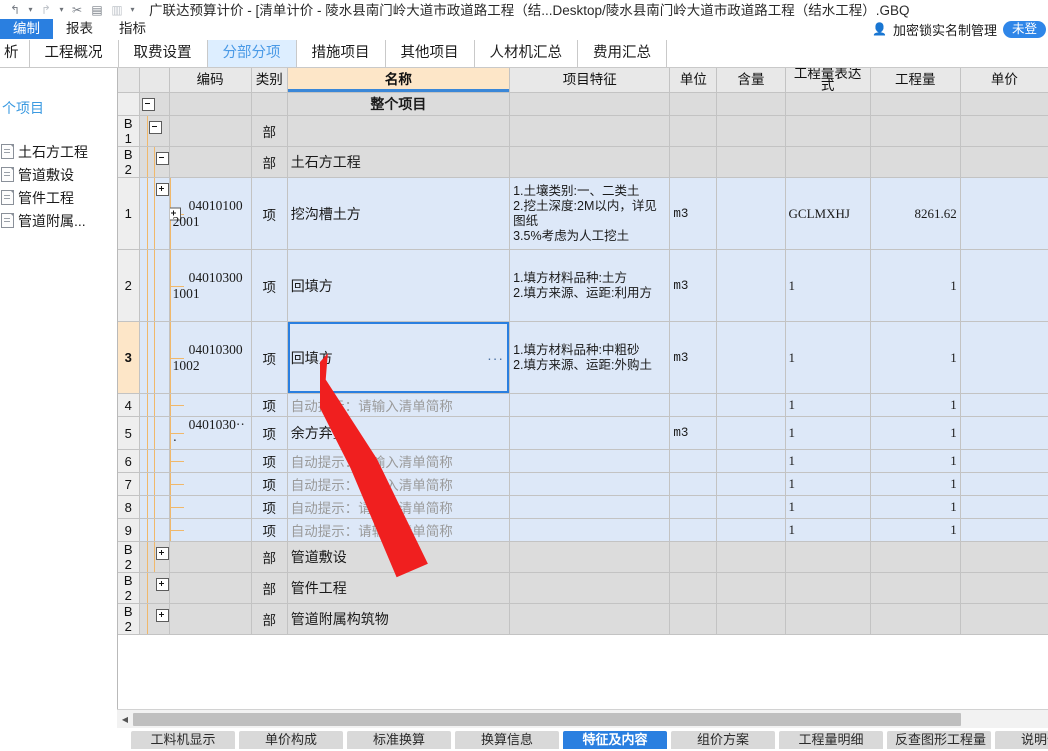 The height and width of the screenshot is (751, 1048). I want to click on table-row: B2 部土石方工程, so click(583, 162).